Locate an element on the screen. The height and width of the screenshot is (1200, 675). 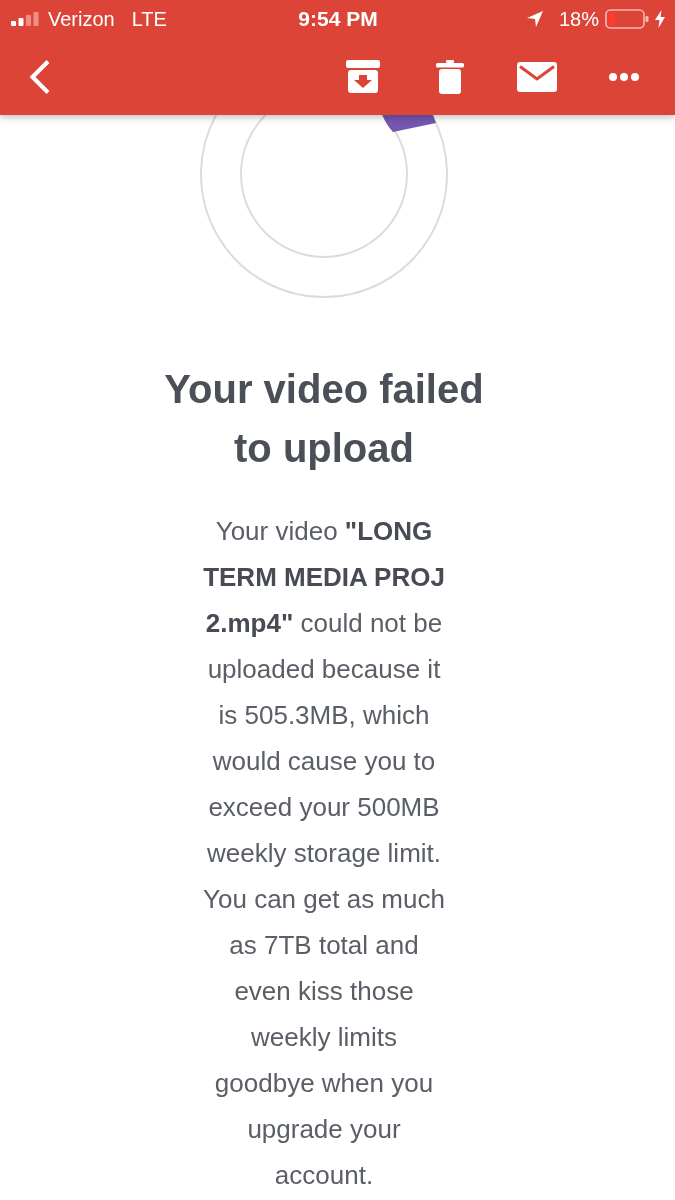
trash-icon is located at coordinates (450, 76).